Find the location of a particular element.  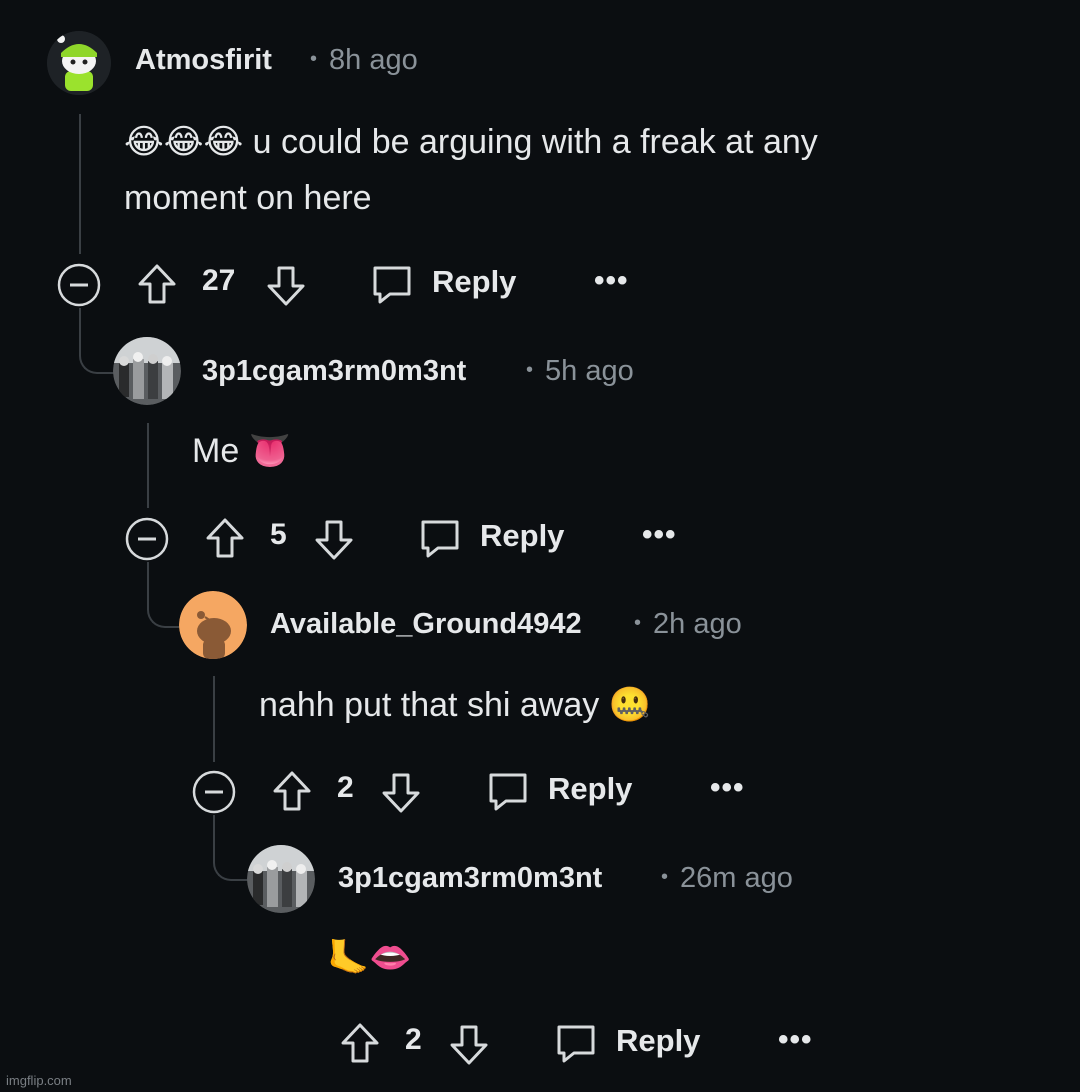

comment-actions: 5 Reply ••• is located at coordinates (540, 538).